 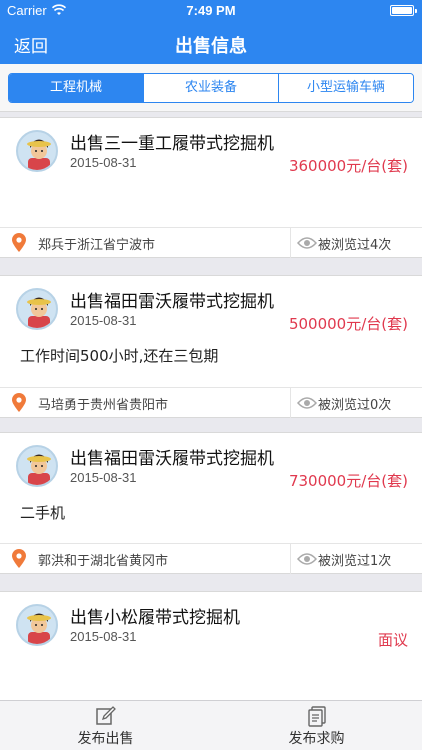 What do you see at coordinates (316, 739) in the screenshot?
I see `publish-buy-label: 发布求购` at bounding box center [316, 739].